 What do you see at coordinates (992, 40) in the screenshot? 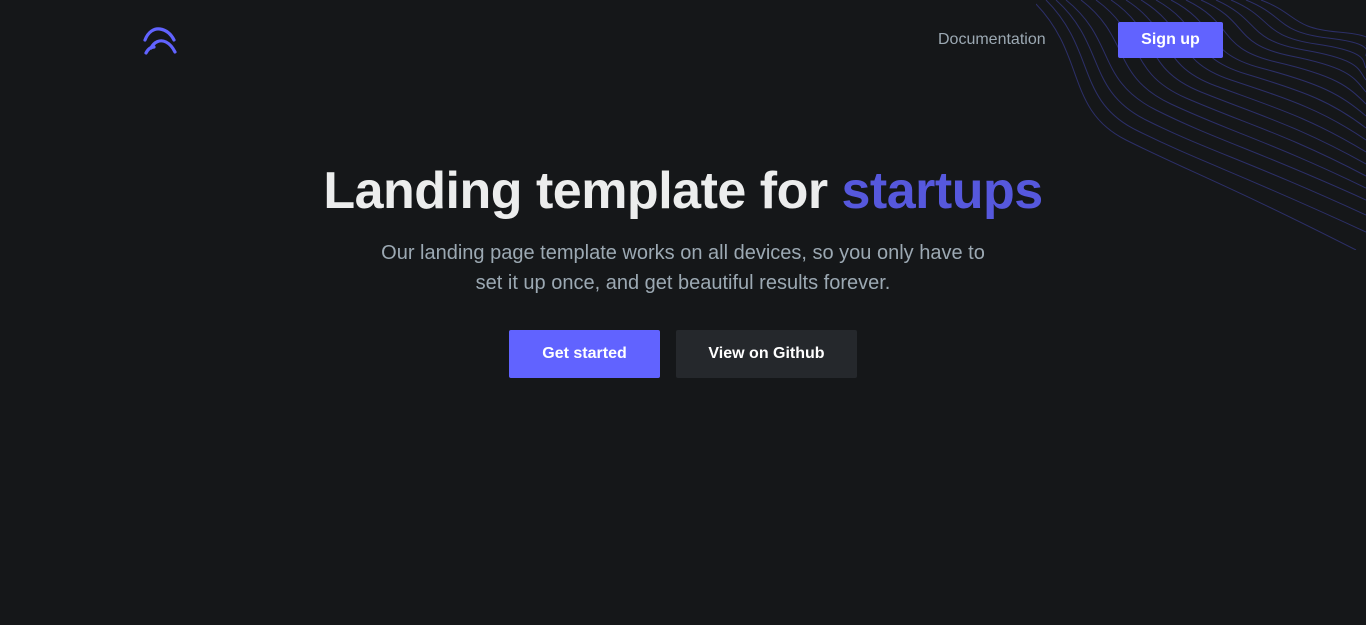
I see `nav-link-documentation: Documentation` at bounding box center [992, 40].